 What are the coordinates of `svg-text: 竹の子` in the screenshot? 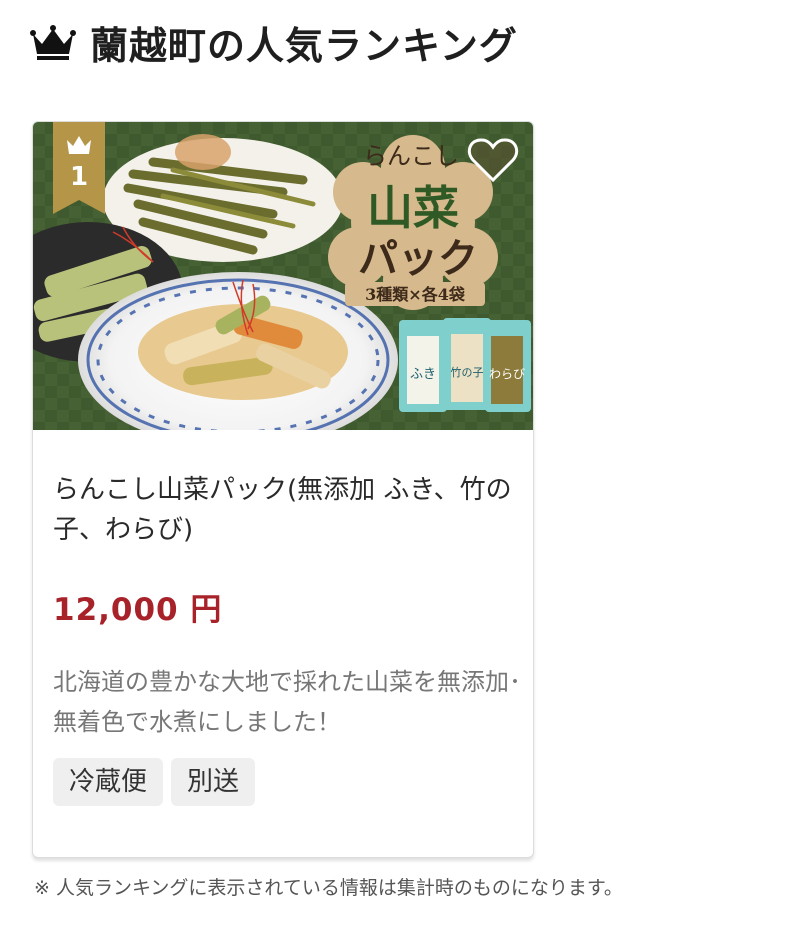 It's located at (467, 372).